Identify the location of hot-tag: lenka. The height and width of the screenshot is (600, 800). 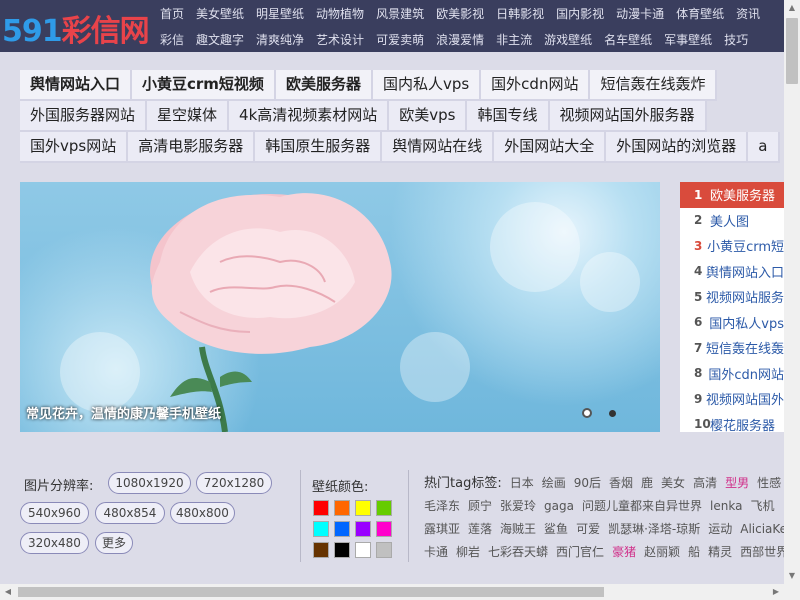
(726, 506).